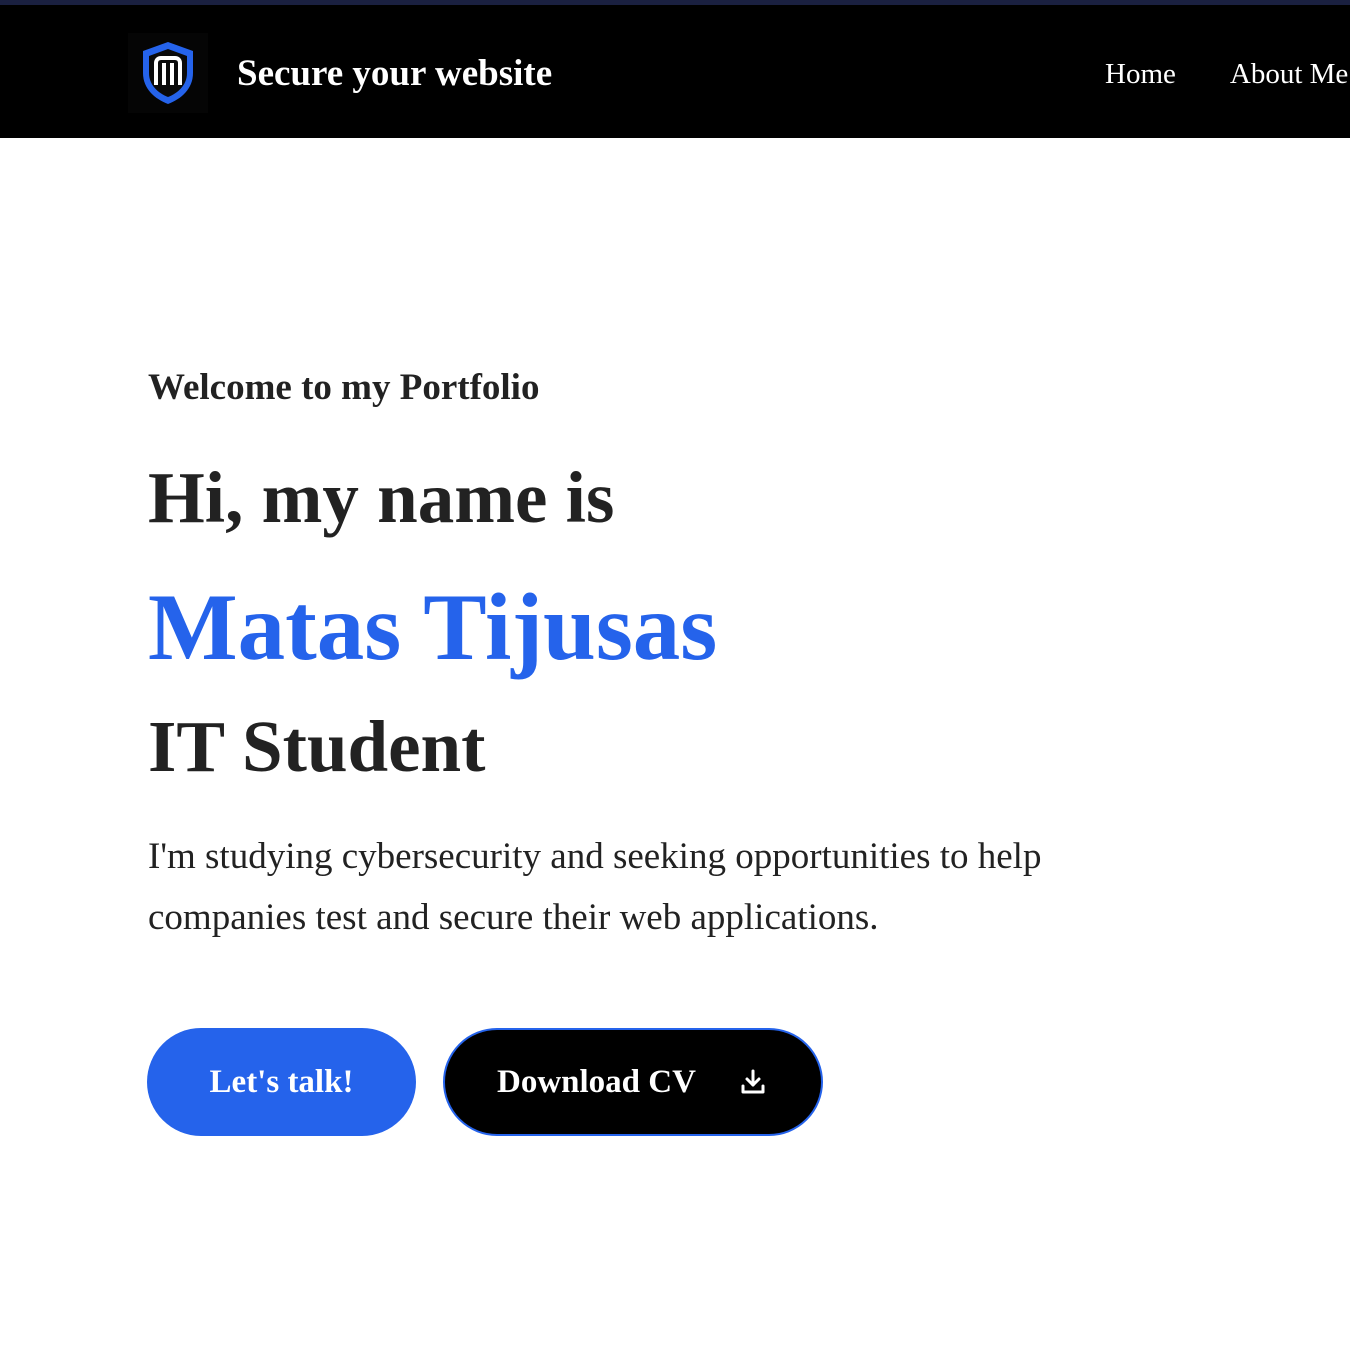 Image resolution: width=1350 pixels, height=1354 pixels. I want to click on main-nav: Home About Me, so click(1226, 74).